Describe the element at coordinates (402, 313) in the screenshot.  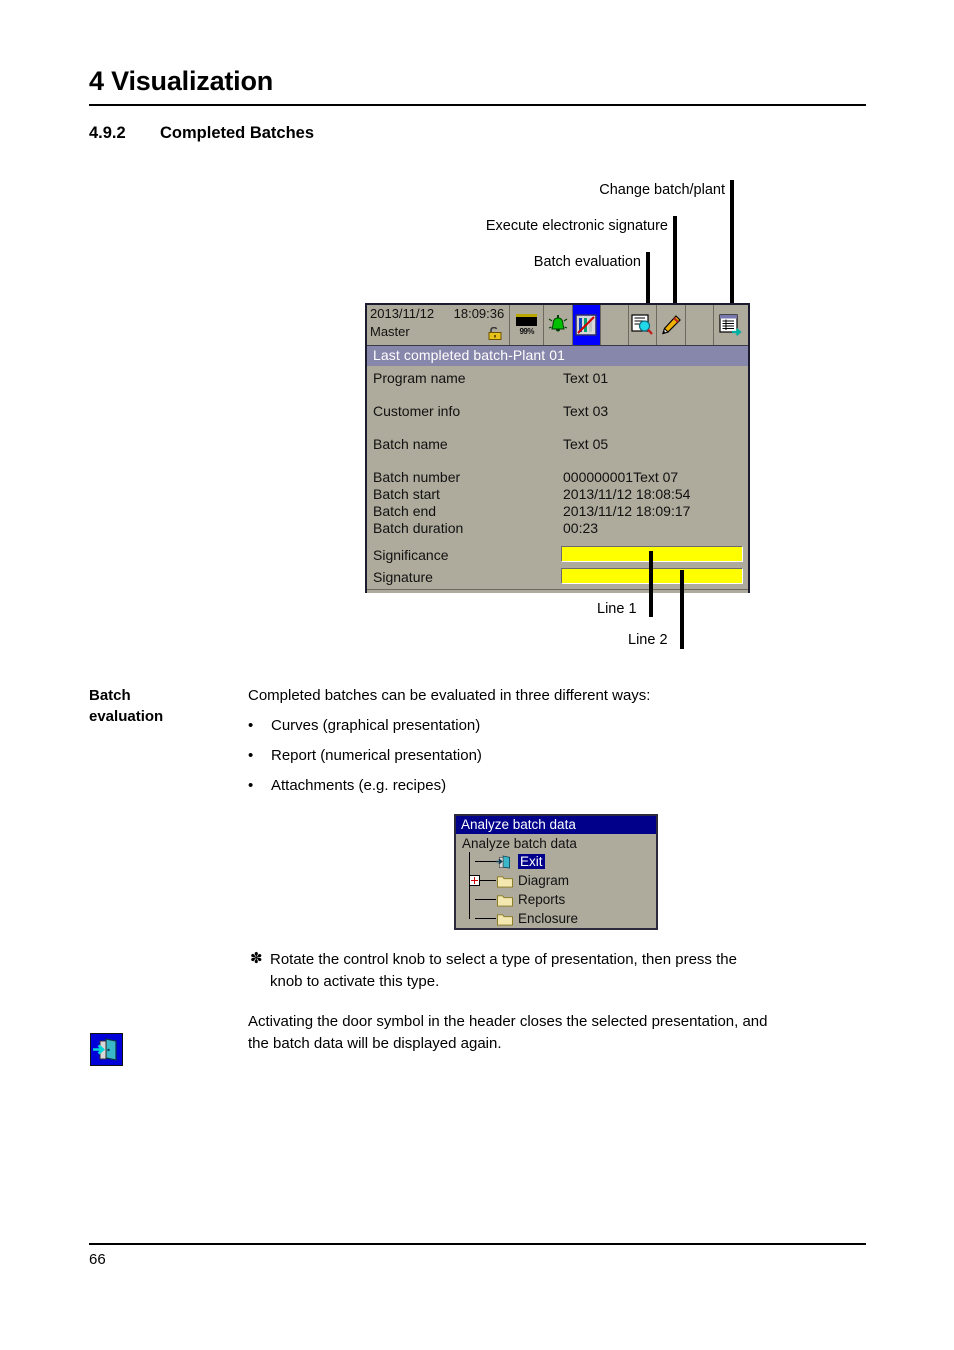
I see `device-date: 2013/11/12` at that location.